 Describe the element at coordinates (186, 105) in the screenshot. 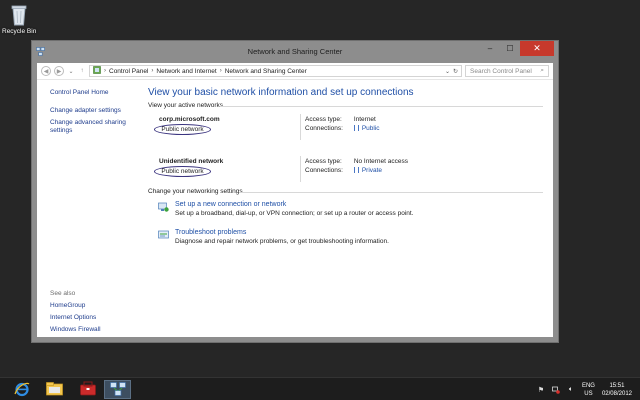

I see `active-networks-heading-text: View your active networks` at that location.